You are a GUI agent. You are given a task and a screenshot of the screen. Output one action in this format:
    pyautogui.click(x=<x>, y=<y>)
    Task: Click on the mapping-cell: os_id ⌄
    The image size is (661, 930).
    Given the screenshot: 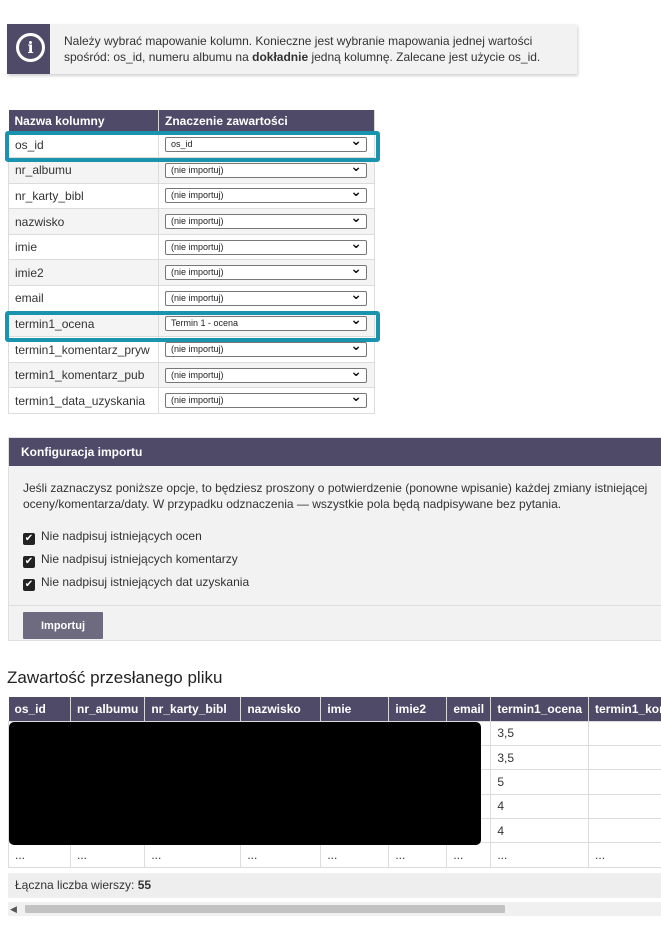 What is the action you would take?
    pyautogui.click(x=266, y=145)
    